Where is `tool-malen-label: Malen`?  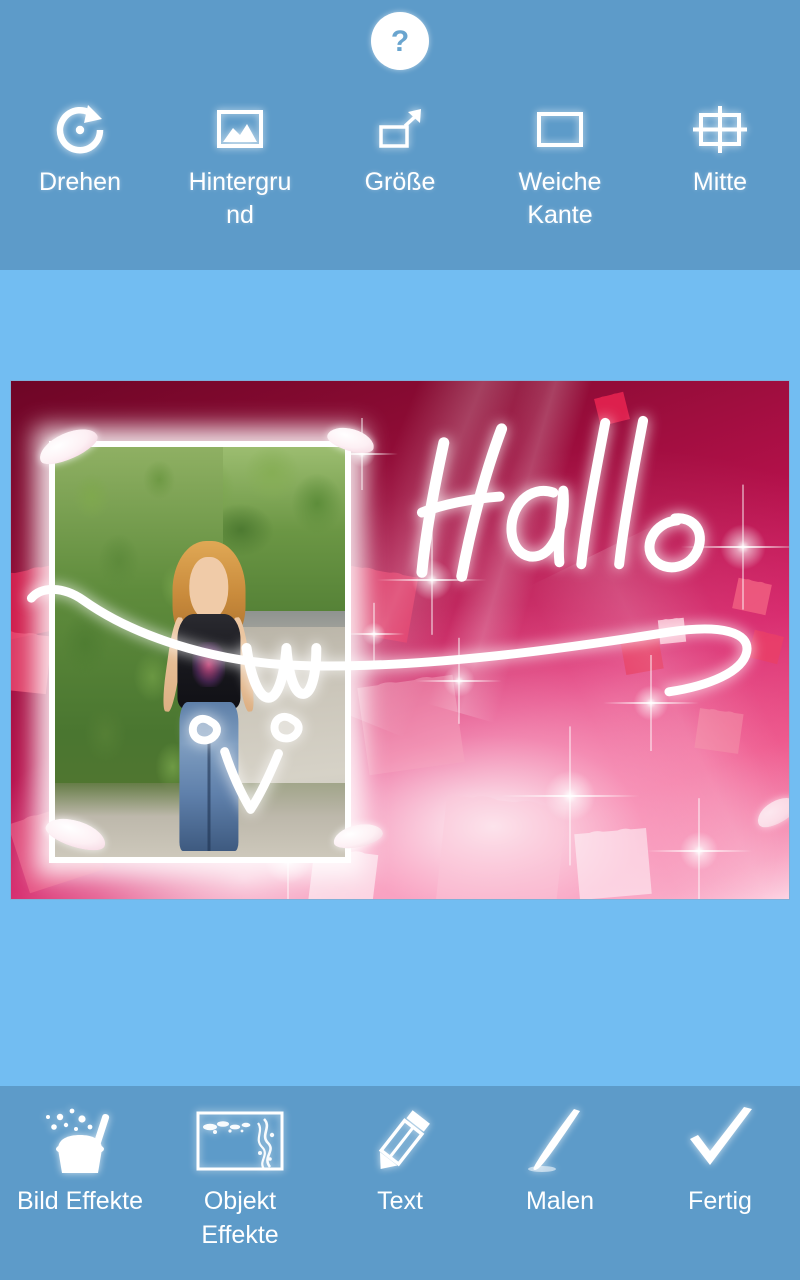 tool-malen-label: Malen is located at coordinates (560, 1201).